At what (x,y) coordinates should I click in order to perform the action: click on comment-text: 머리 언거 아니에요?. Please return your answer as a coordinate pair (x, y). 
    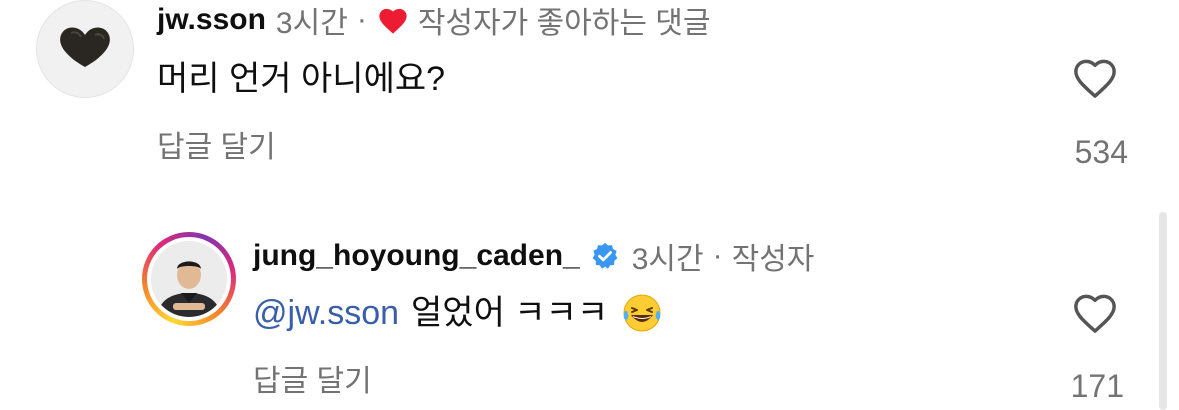
    Looking at the image, I should click on (301, 79).